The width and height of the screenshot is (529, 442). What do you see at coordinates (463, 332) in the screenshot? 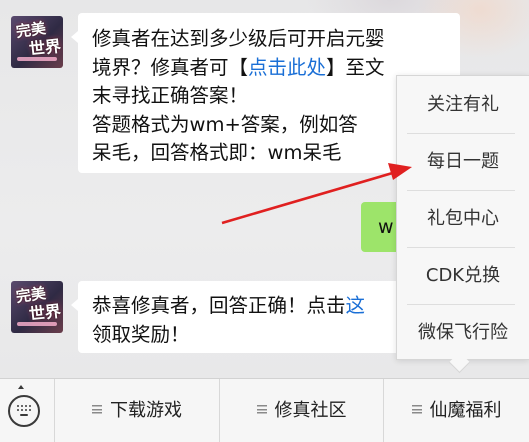
I see `menu-item-flight-insurance: 微保飞行险` at bounding box center [463, 332].